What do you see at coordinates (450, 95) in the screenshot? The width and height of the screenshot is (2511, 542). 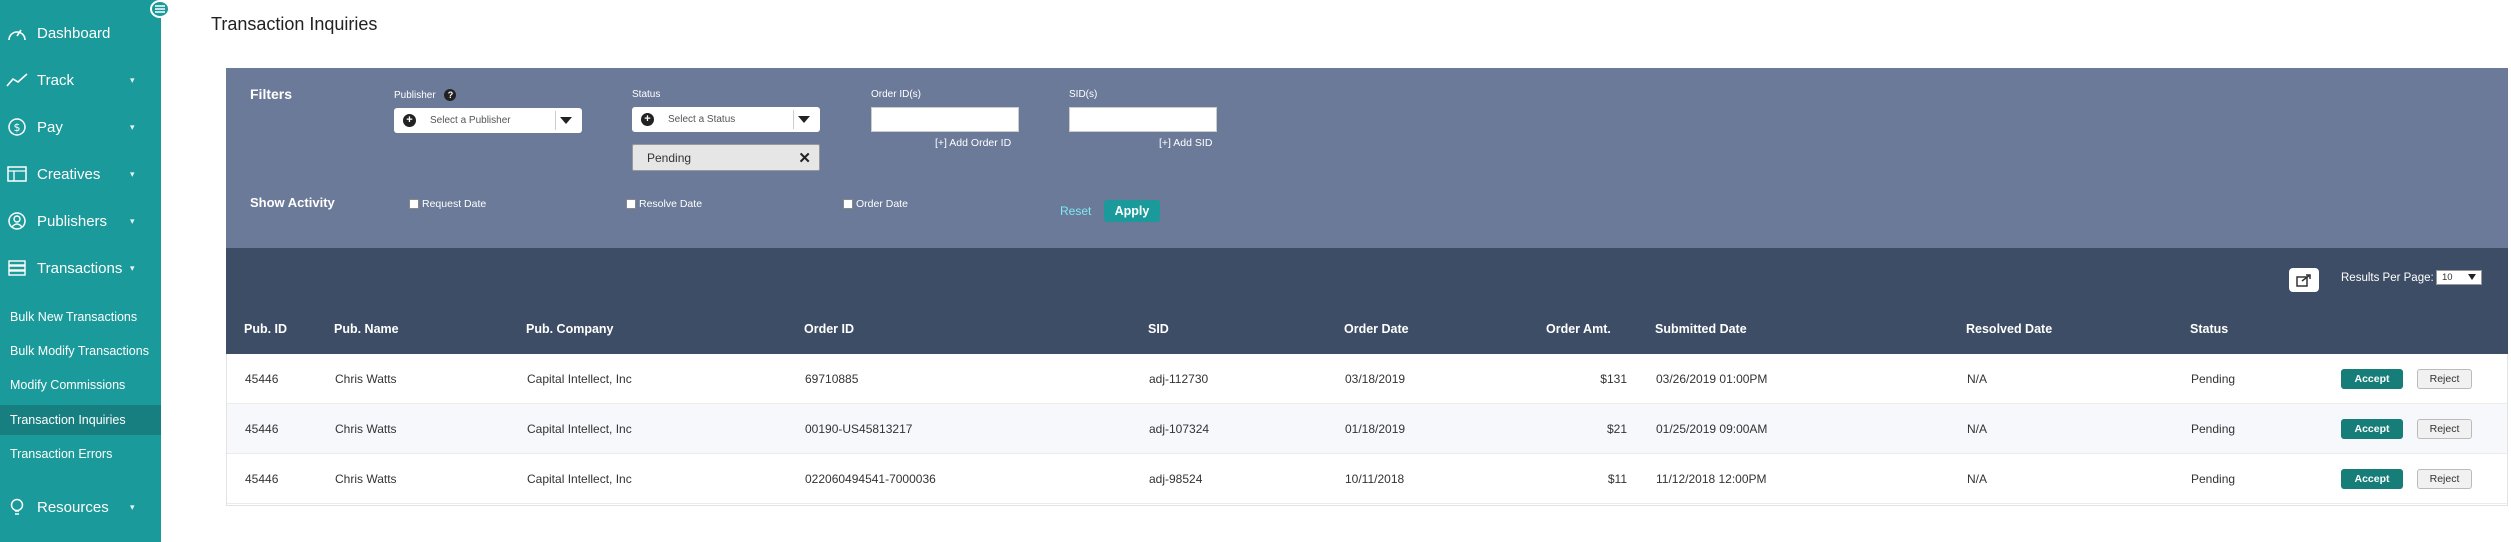 I see `help-icon: ?` at bounding box center [450, 95].